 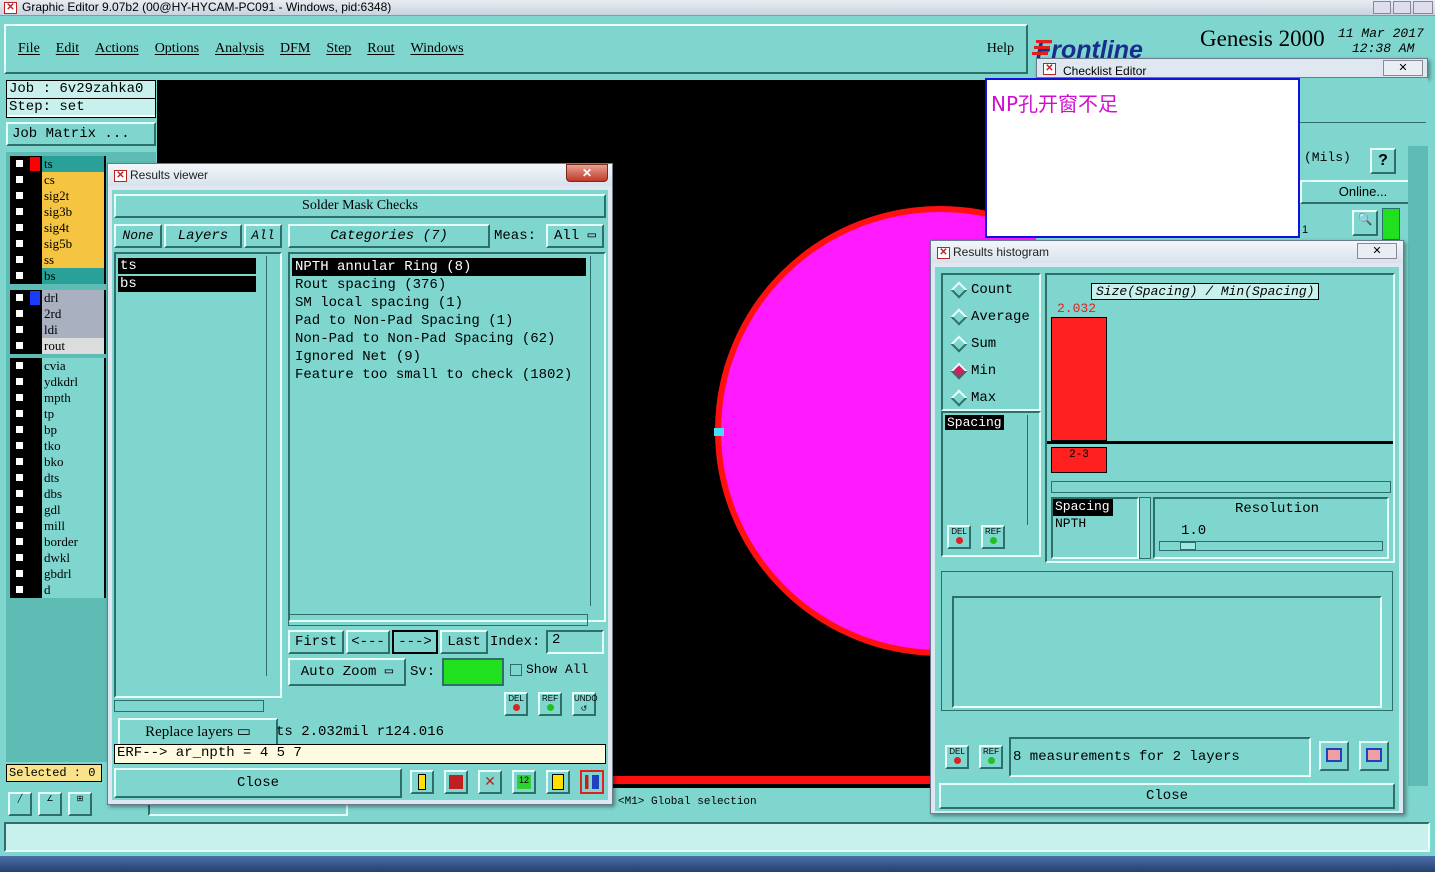 What do you see at coordinates (1000, 49) in the screenshot?
I see `help-menu: Help` at bounding box center [1000, 49].